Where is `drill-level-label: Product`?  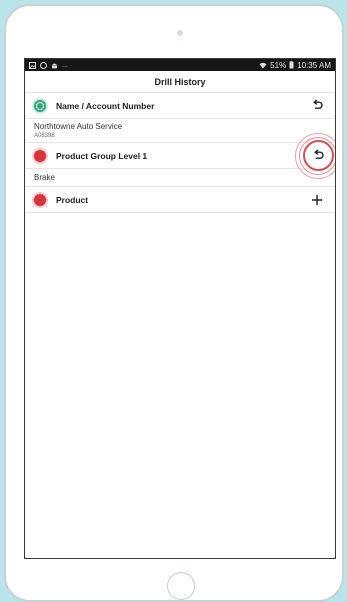 drill-level-label: Product is located at coordinates (72, 199).